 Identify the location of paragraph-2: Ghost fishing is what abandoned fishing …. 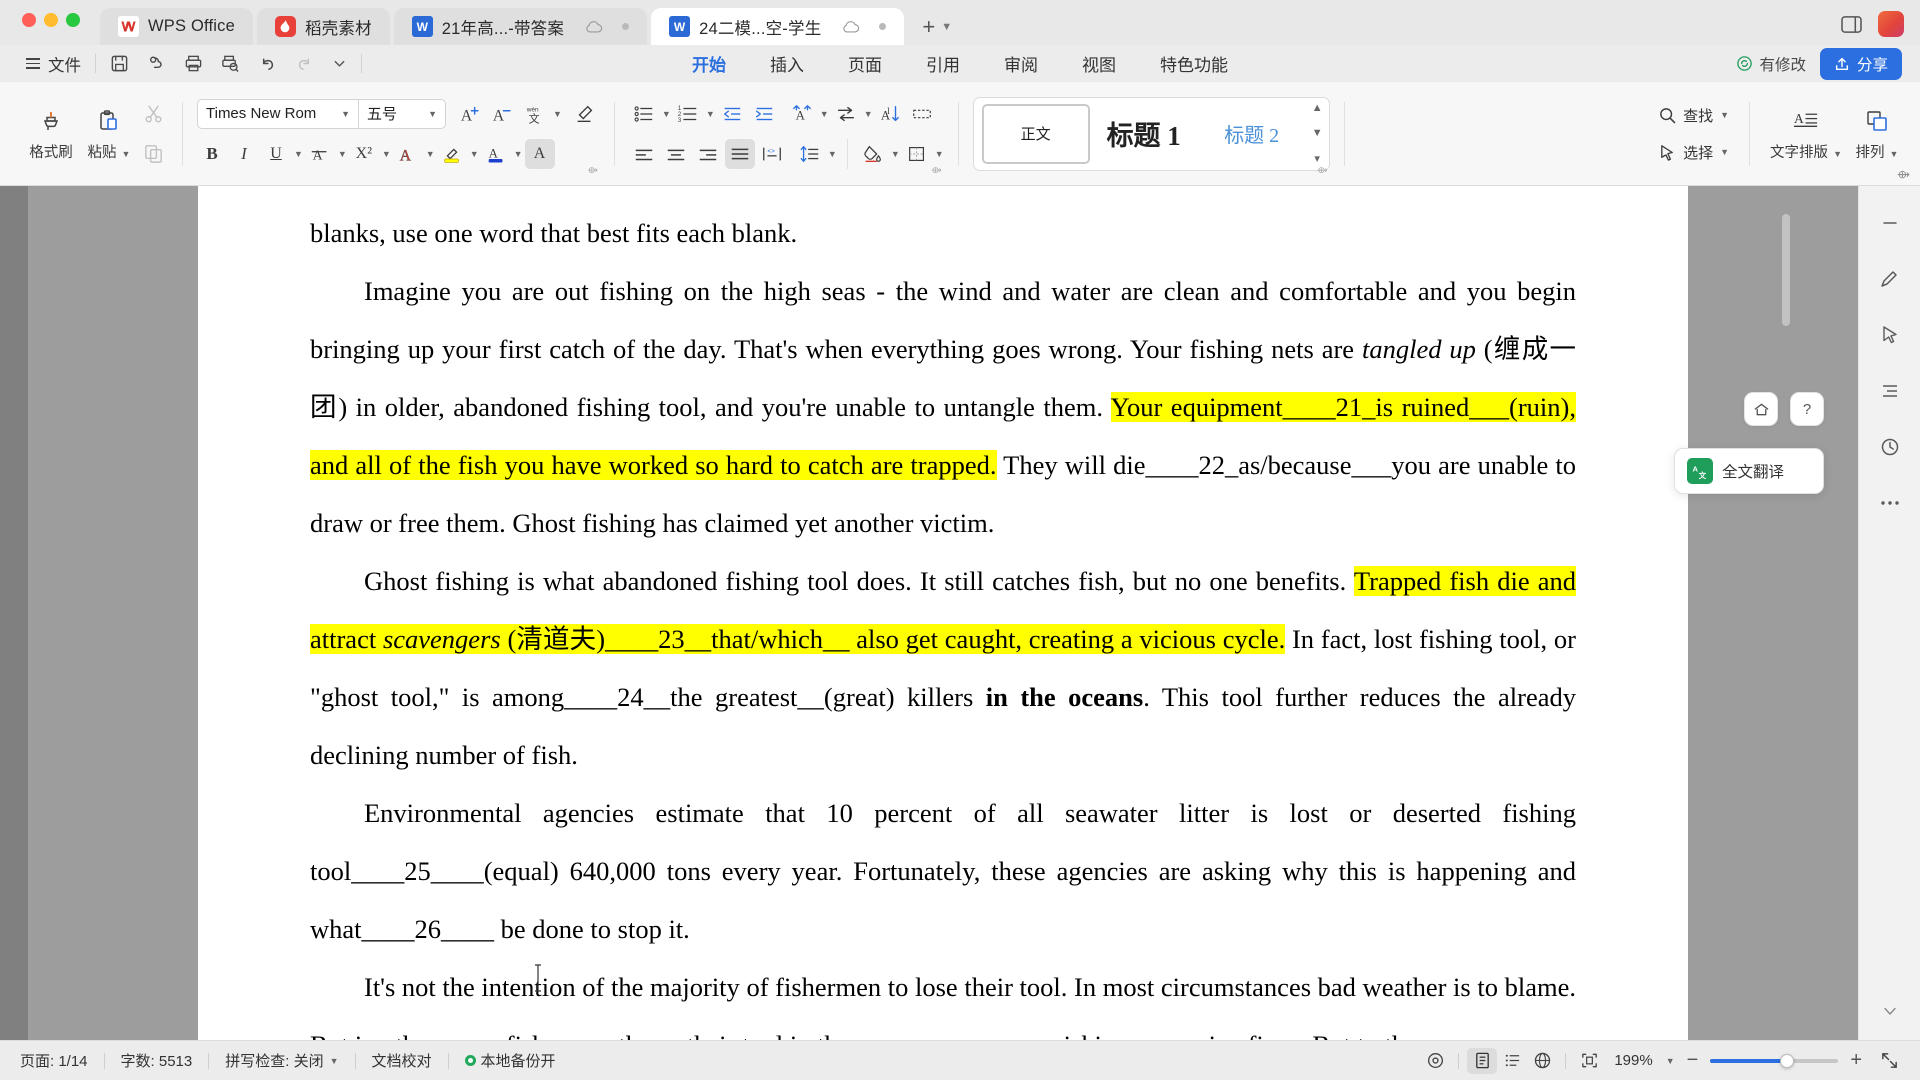
(943, 668).